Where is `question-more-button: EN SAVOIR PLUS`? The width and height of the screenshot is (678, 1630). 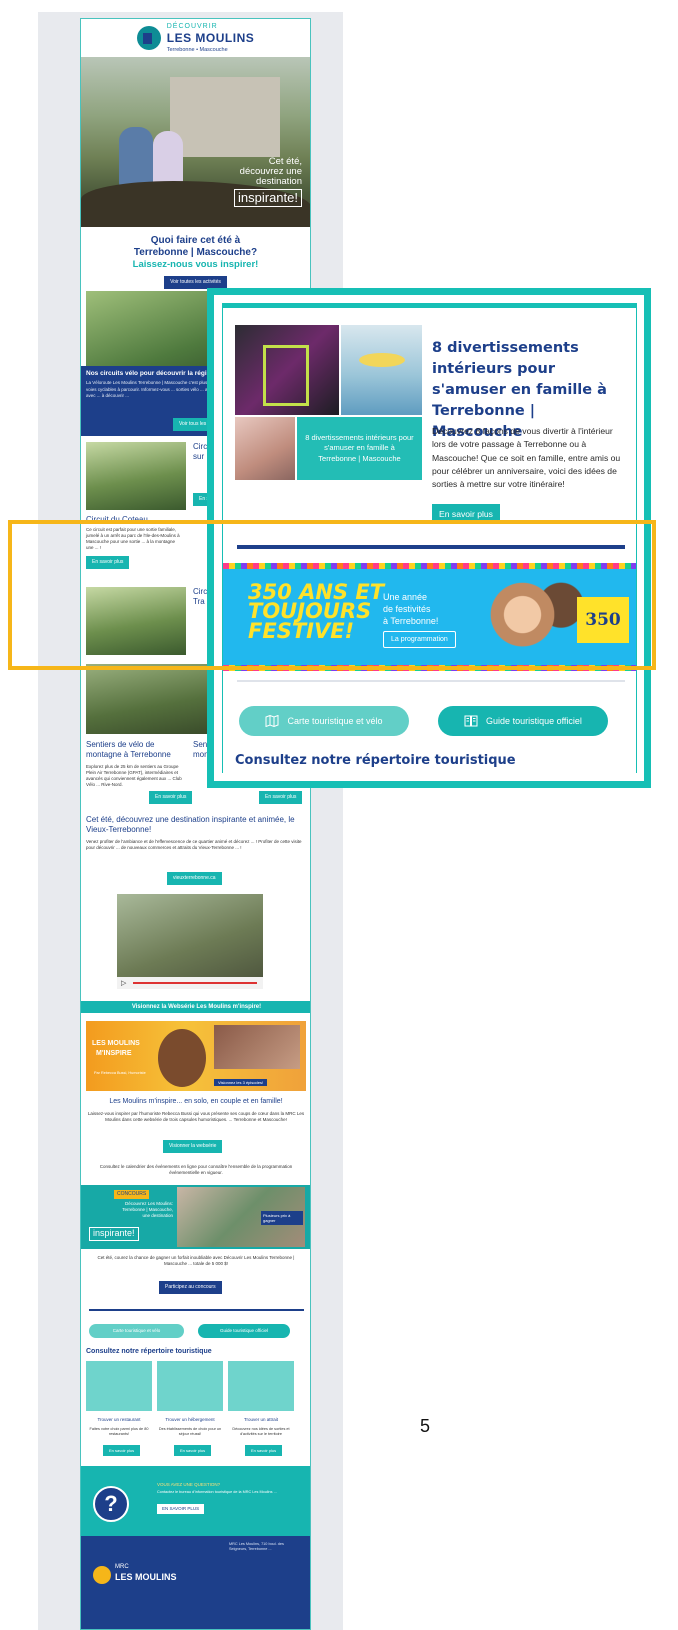 question-more-button: EN SAVOIR PLUS is located at coordinates (181, 1509).